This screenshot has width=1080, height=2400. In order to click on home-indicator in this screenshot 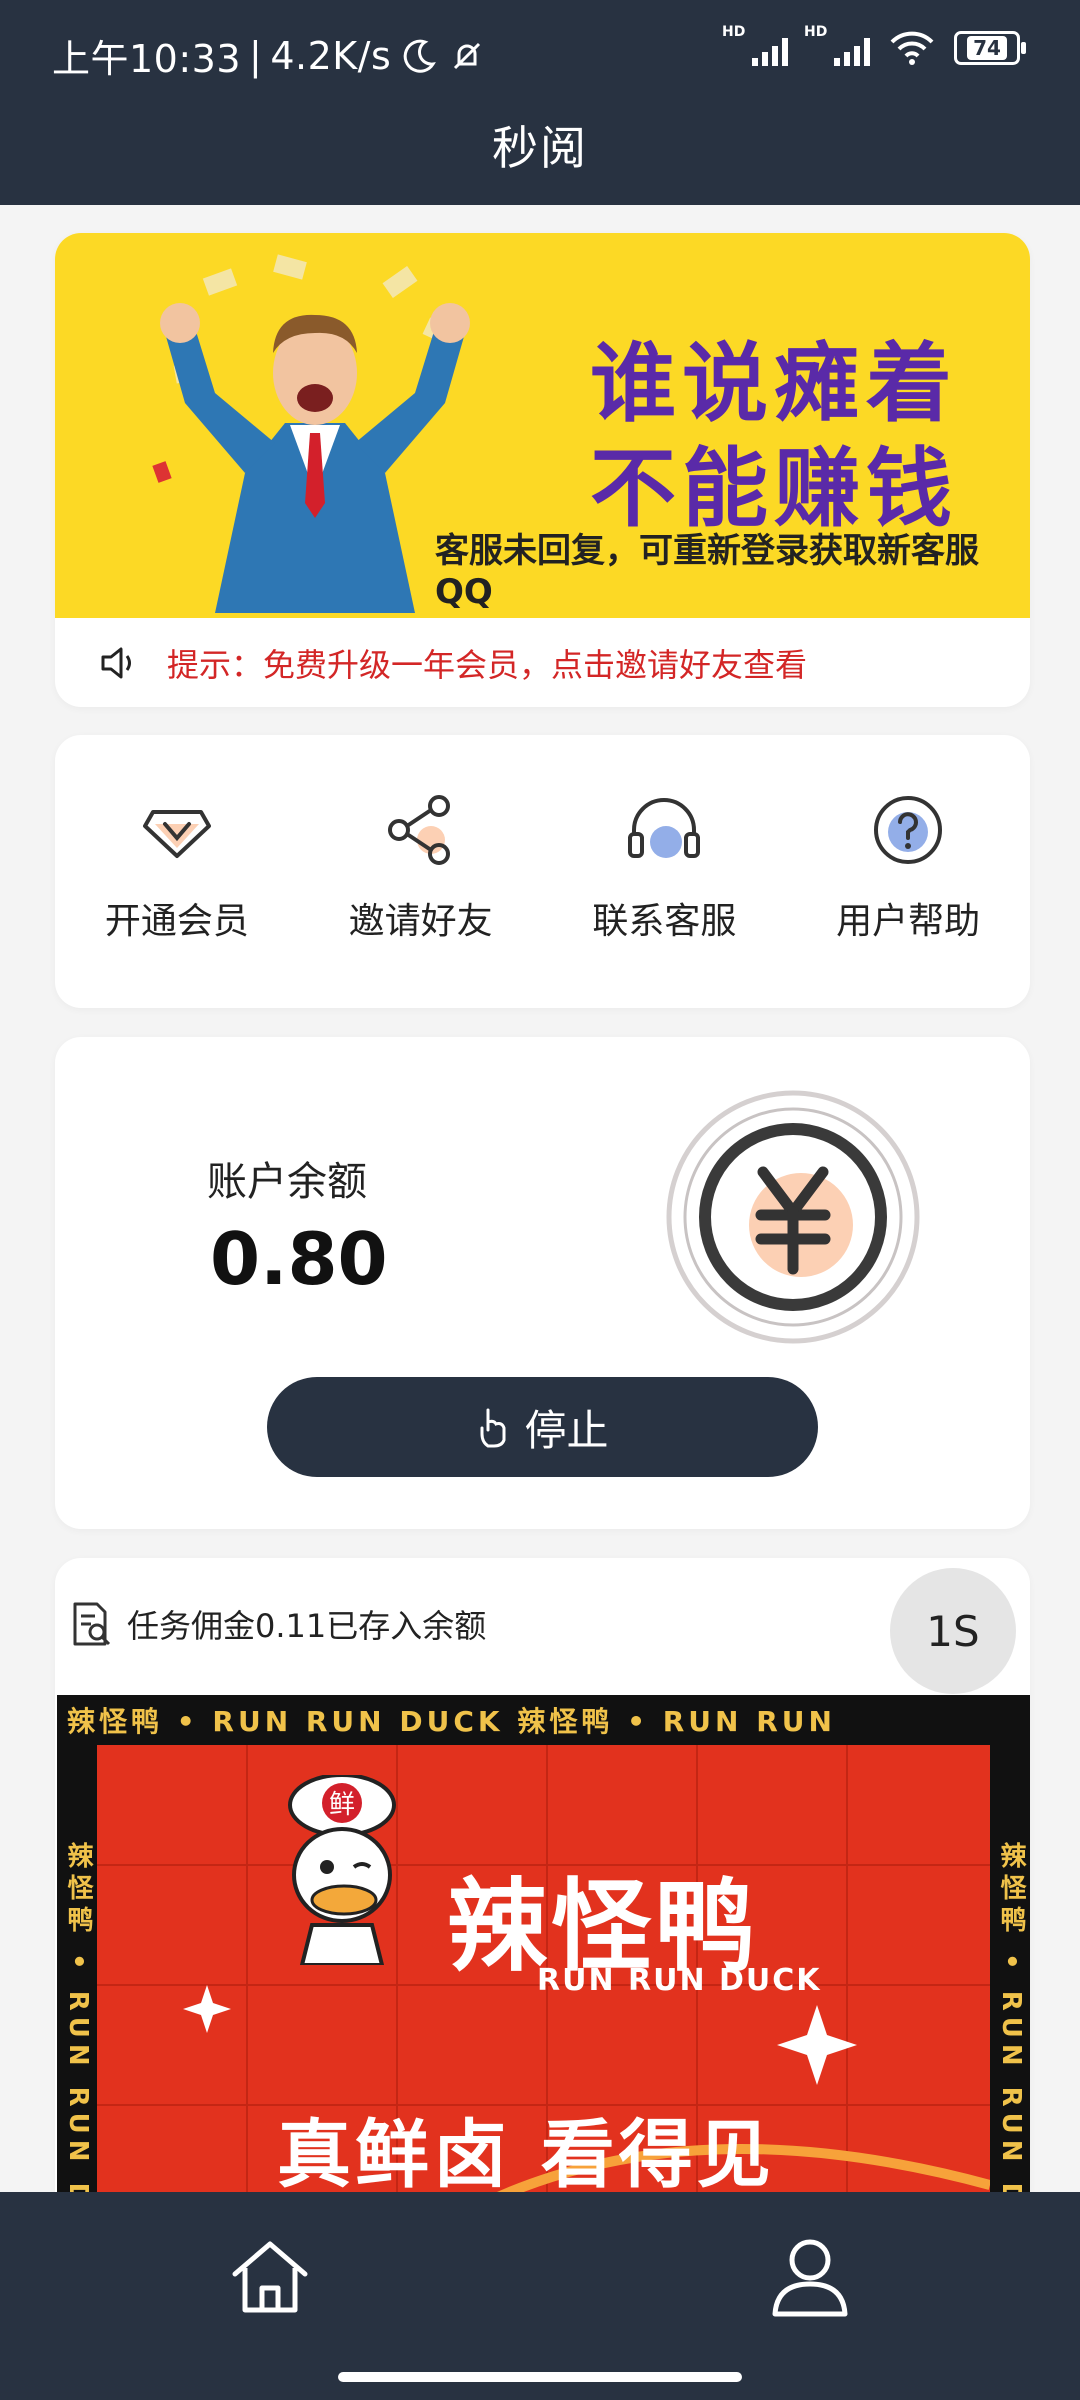, I will do `click(540, 2377)`.